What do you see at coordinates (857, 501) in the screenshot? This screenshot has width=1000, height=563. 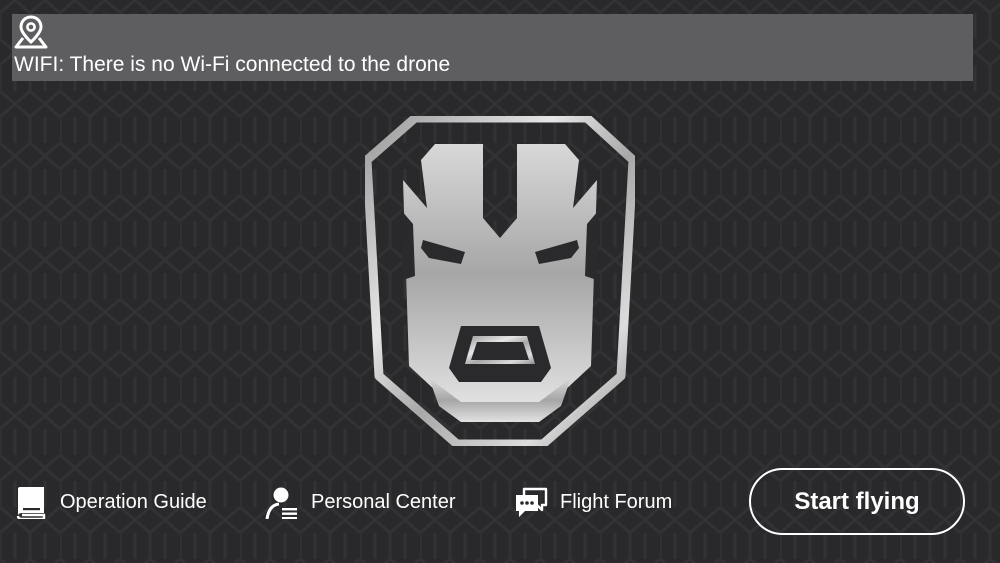 I see `start-flying-button: Start flying` at bounding box center [857, 501].